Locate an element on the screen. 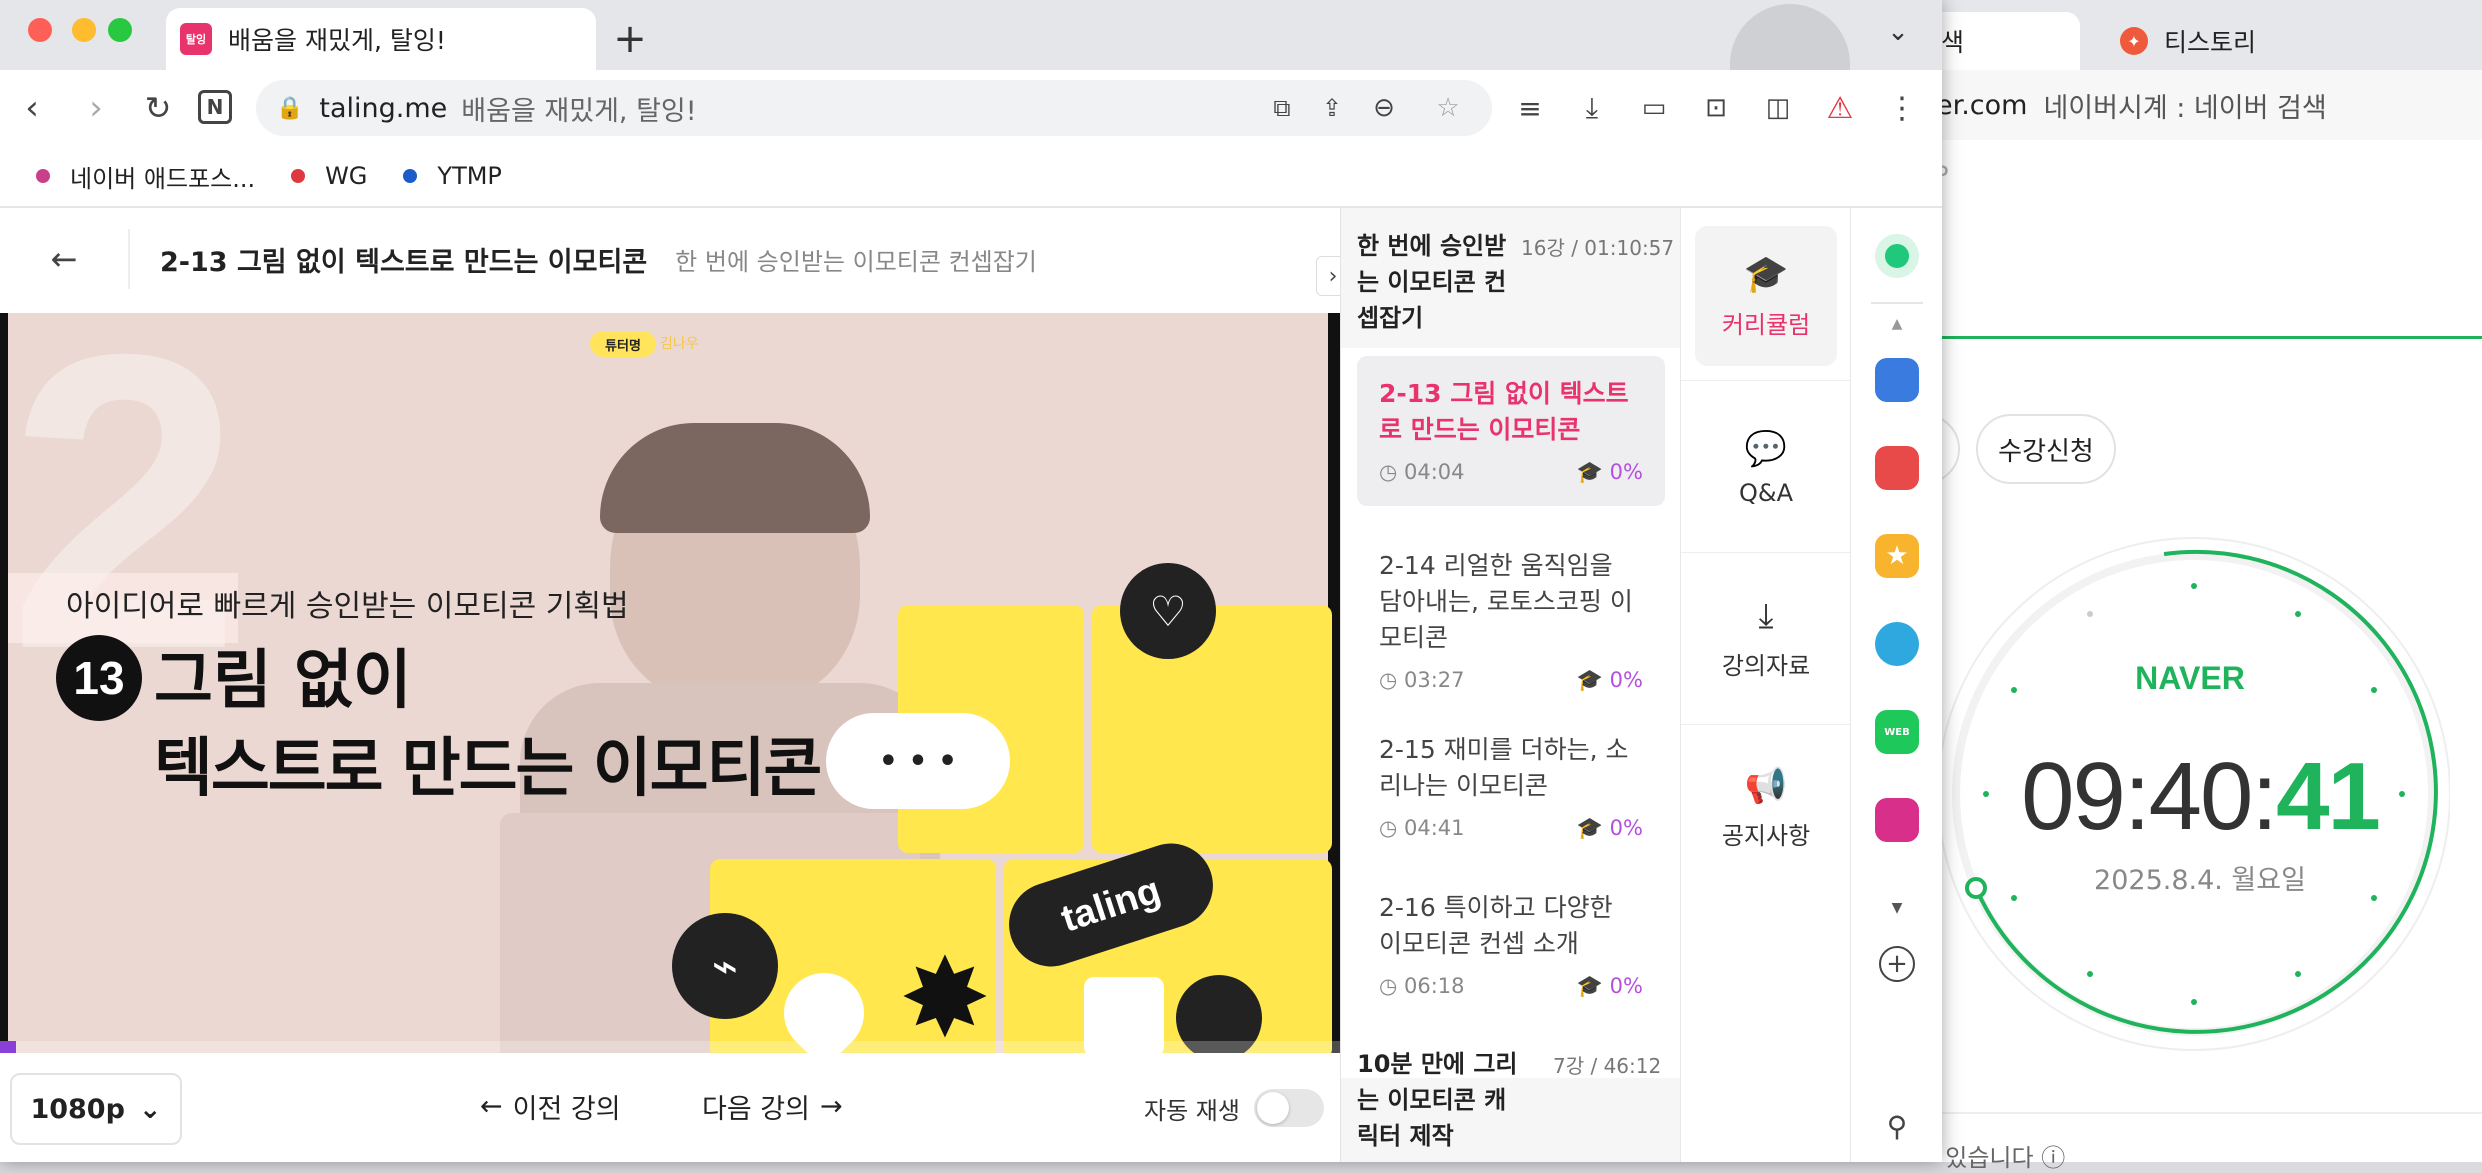  naver-logo: NAVER is located at coordinates (2190, 678).